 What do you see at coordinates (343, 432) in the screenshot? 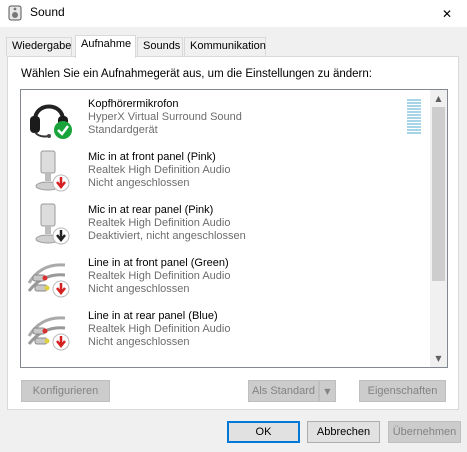
I see `cancel-button: Abbrechen` at bounding box center [343, 432].